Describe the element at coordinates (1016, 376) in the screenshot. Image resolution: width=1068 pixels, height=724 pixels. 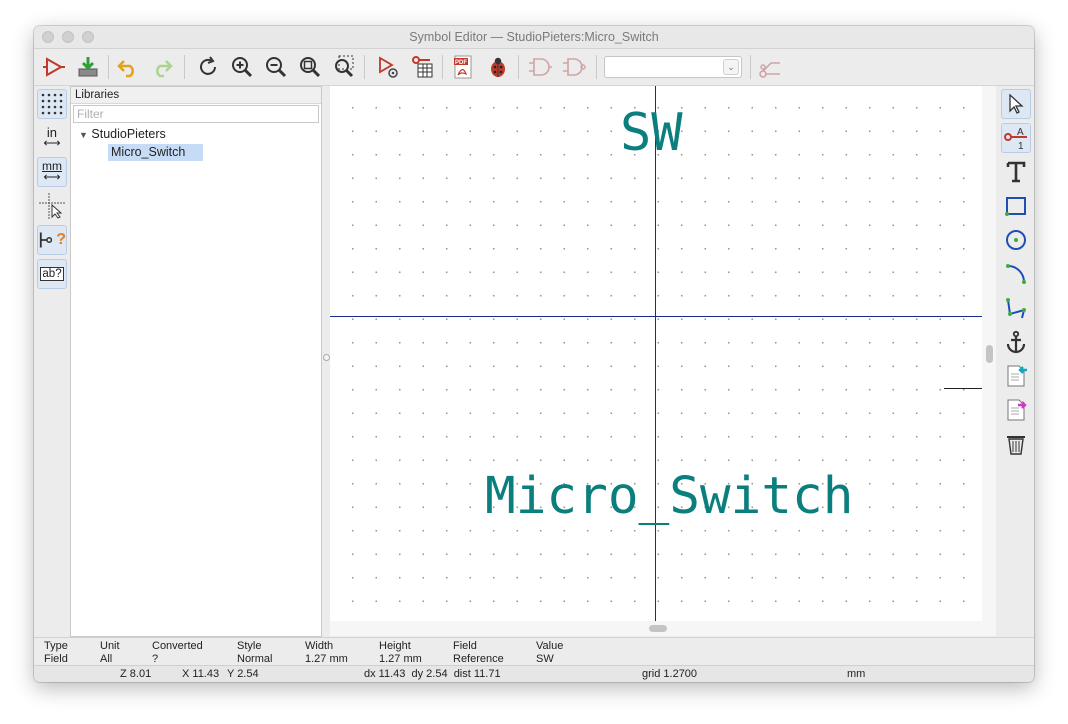
I see `import-graphics-icon` at that location.